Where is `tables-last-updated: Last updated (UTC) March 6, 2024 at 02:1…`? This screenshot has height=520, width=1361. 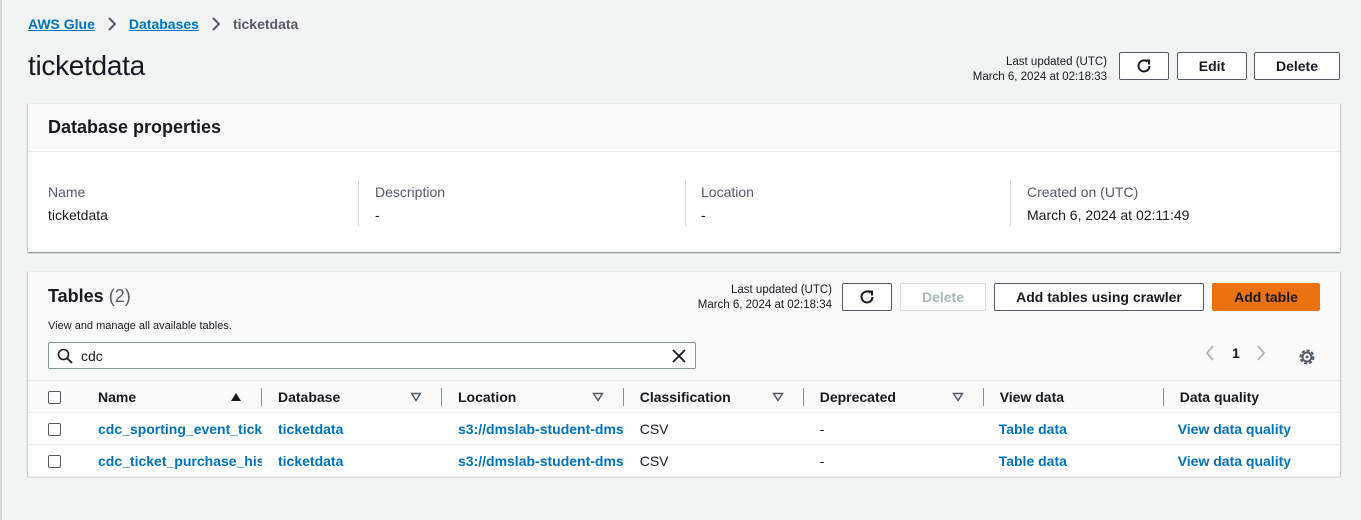
tables-last-updated: Last updated (UTC) March 6, 2024 at 02:1… is located at coordinates (730, 298).